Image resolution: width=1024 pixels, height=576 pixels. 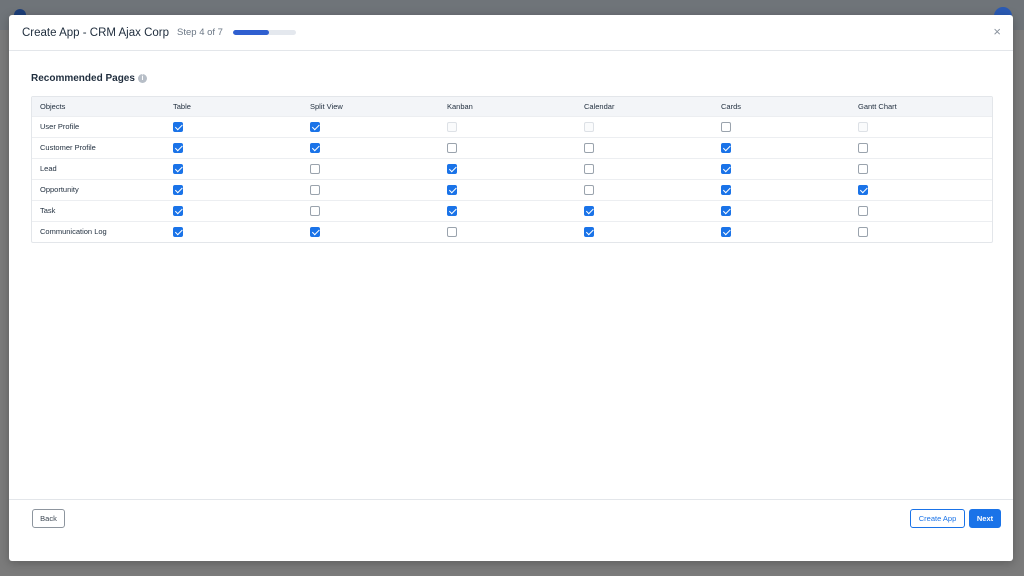 I want to click on object-name: Communication Log, so click(x=98, y=231).